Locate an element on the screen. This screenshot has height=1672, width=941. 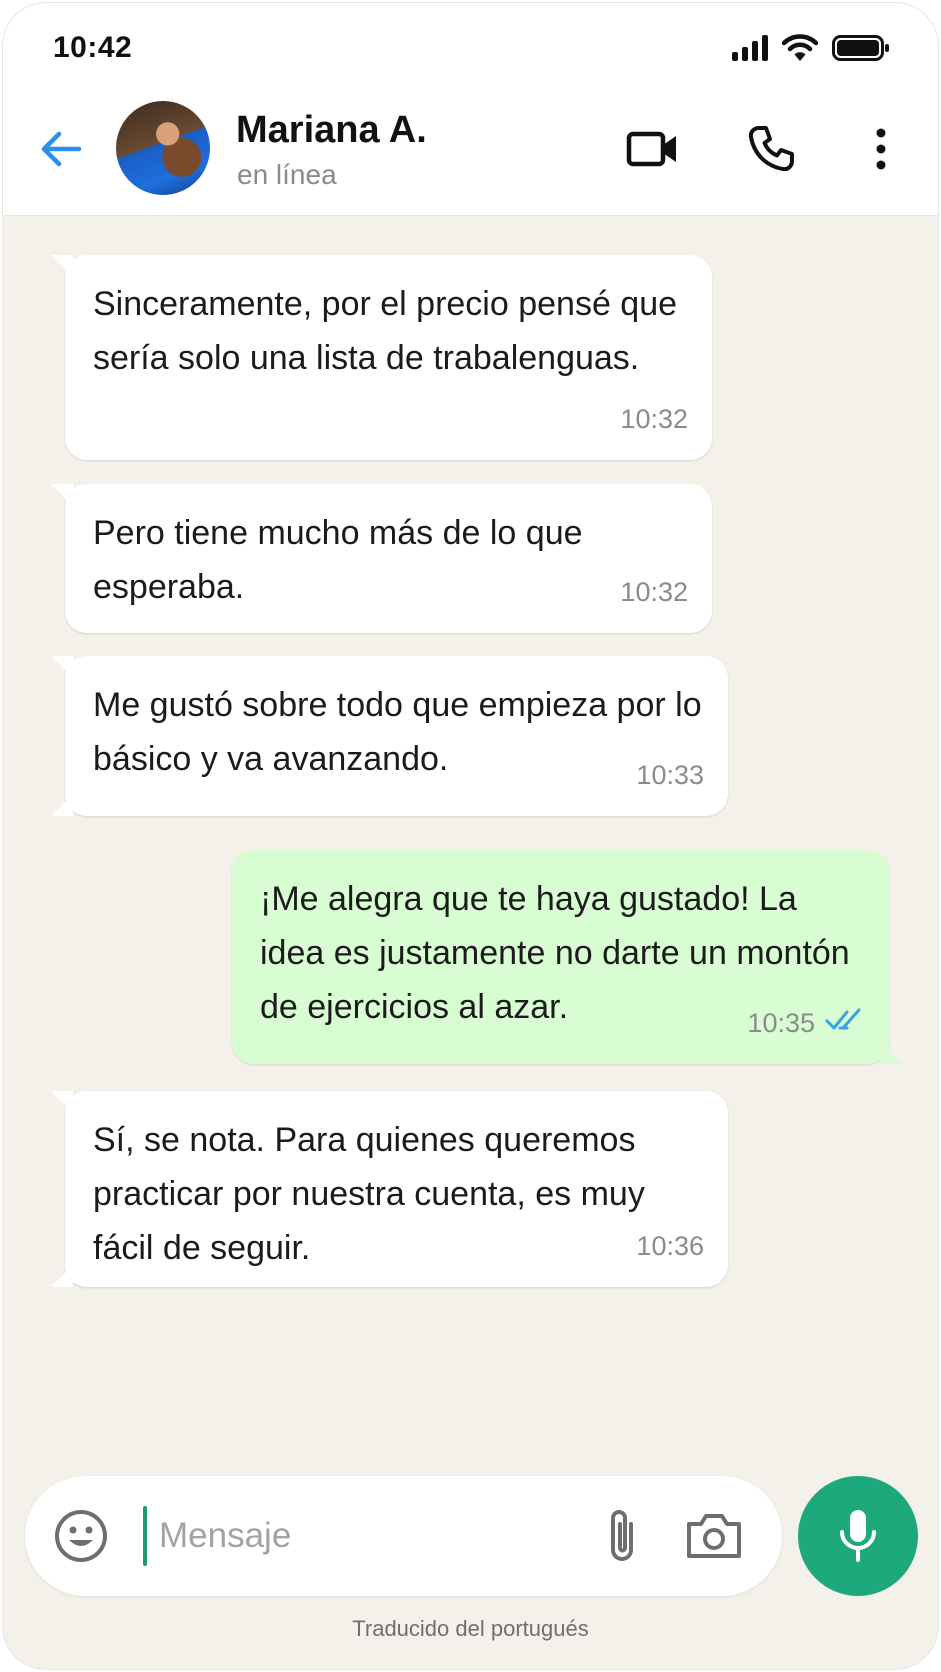
signal-icon is located at coordinates (750, 48).